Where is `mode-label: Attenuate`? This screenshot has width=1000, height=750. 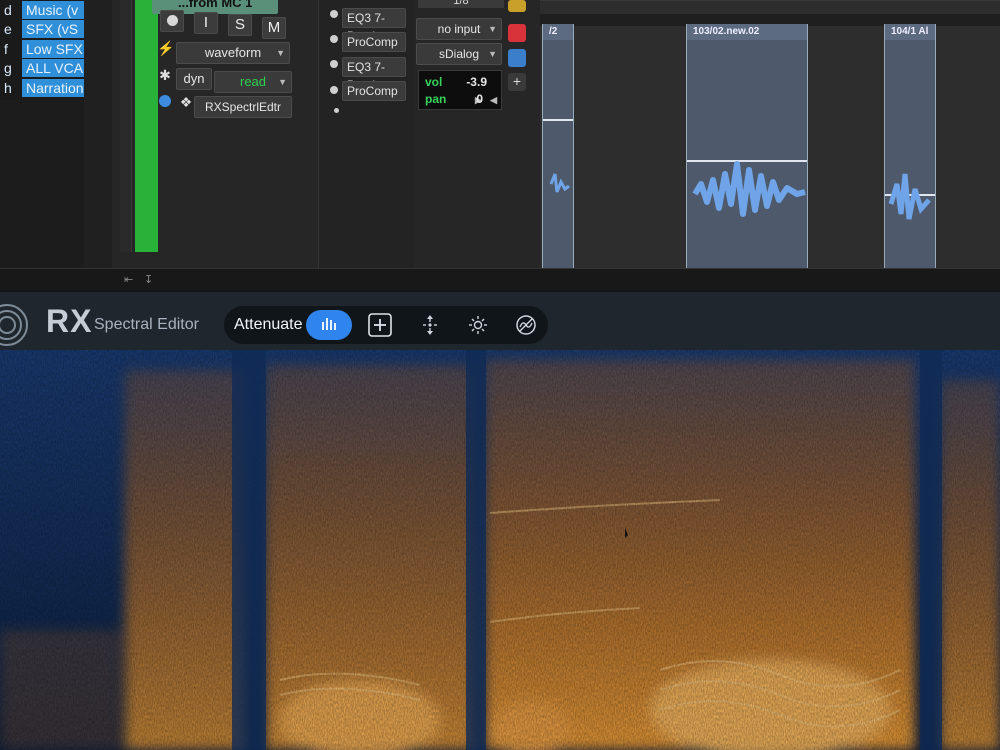 mode-label: Attenuate is located at coordinates (268, 324).